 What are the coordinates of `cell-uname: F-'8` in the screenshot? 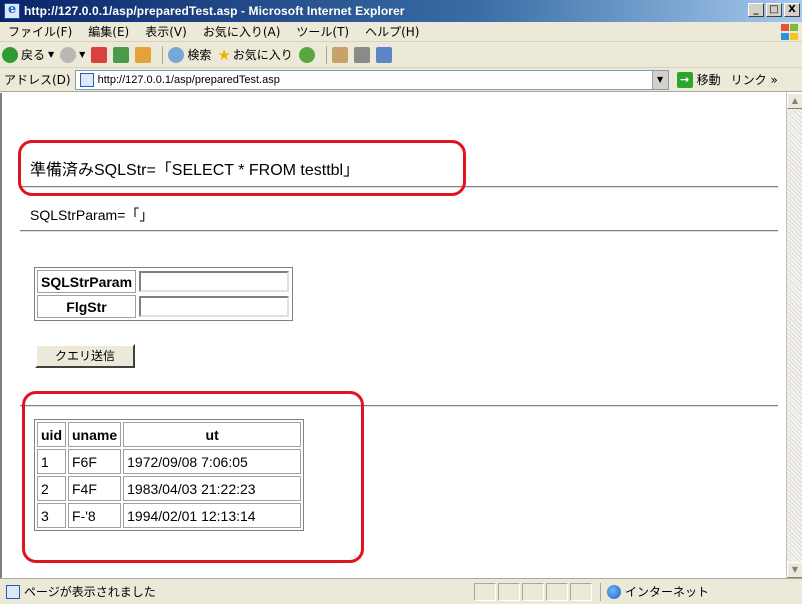 It's located at (95, 515).